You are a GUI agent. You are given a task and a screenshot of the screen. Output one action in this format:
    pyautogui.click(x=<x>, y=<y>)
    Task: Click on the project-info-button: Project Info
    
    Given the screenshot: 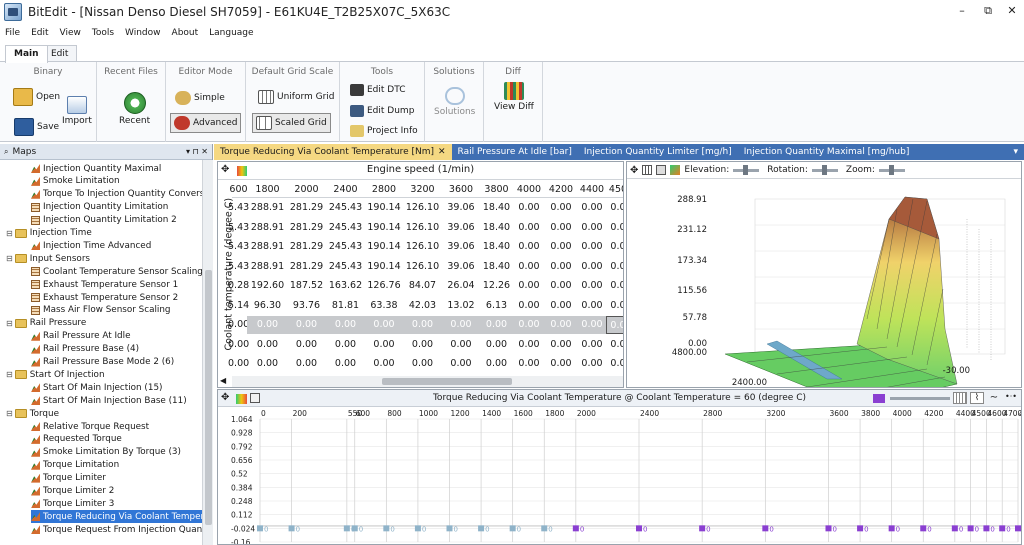 What is the action you would take?
    pyautogui.click(x=384, y=131)
    